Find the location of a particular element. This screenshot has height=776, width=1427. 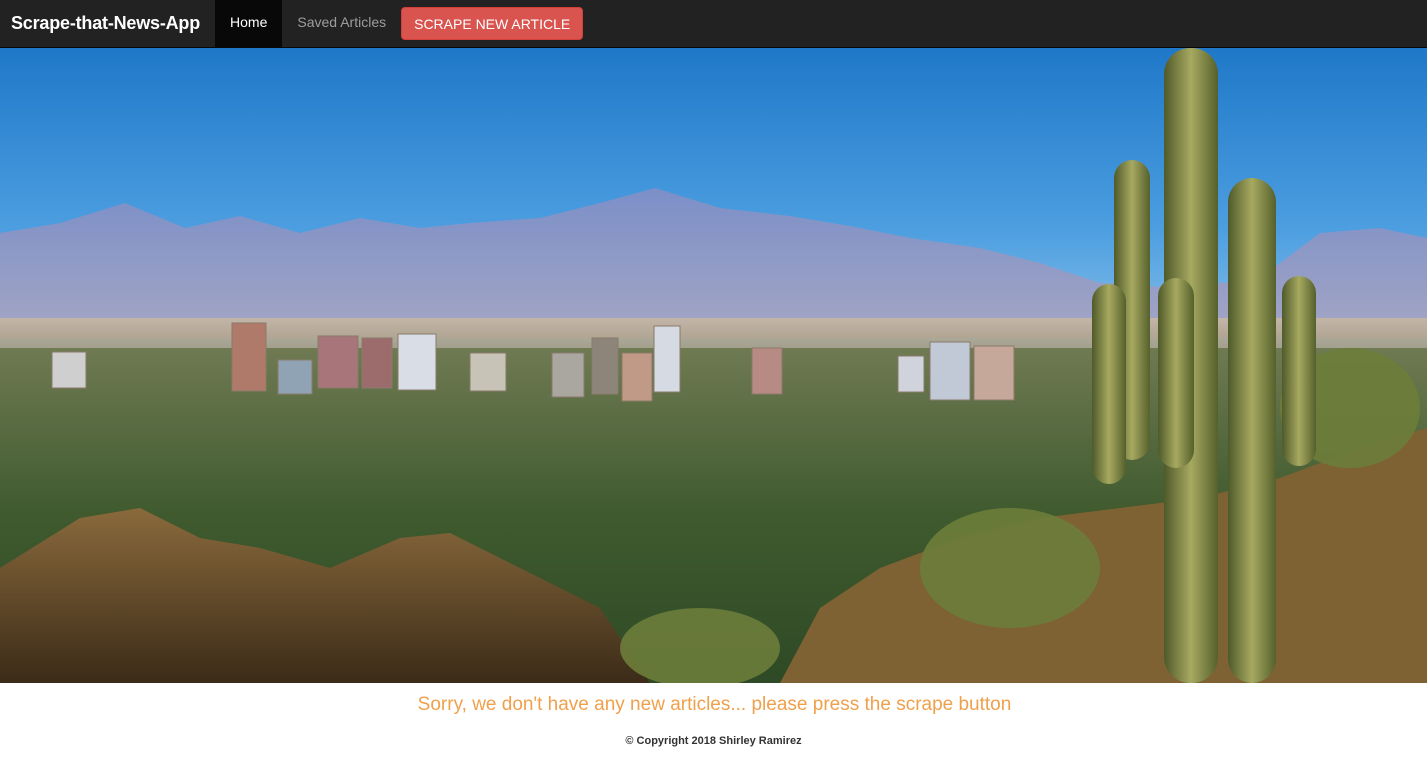

scrape-new-article-button: SCRAPE NEW ARTICLE is located at coordinates (492, 23).